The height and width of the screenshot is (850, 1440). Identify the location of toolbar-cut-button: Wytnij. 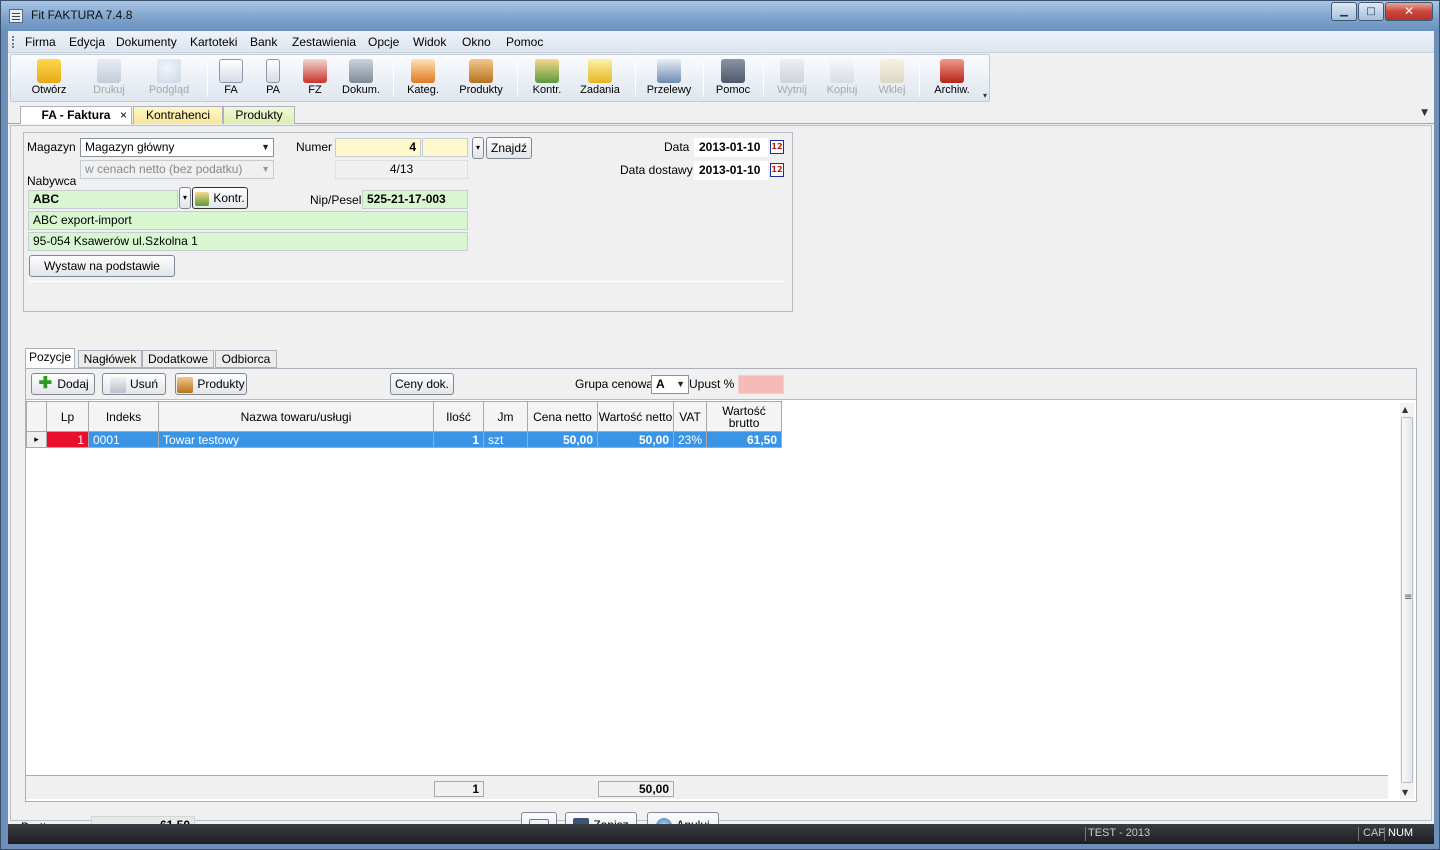
(792, 79).